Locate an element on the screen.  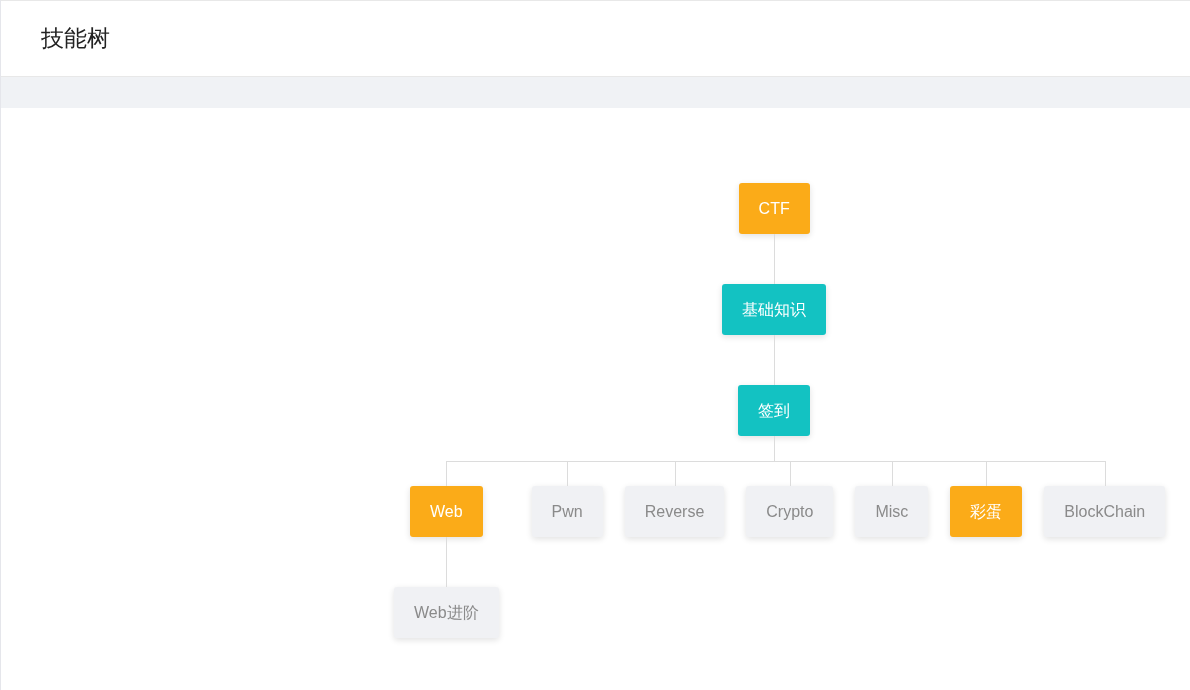
skill-node: BlockChain is located at coordinates (1105, 511).